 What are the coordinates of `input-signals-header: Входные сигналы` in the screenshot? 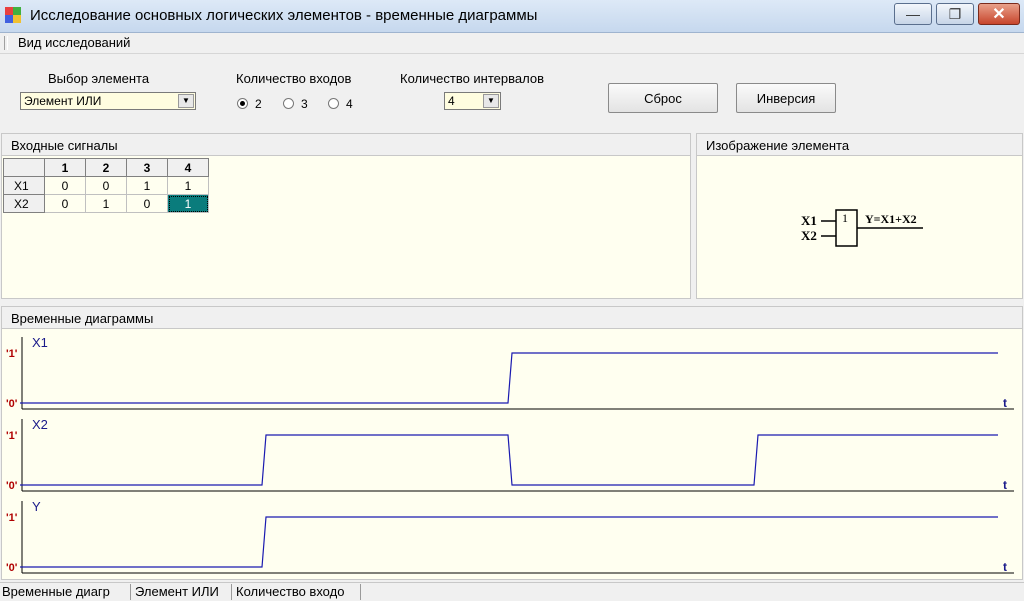 It's located at (346, 144).